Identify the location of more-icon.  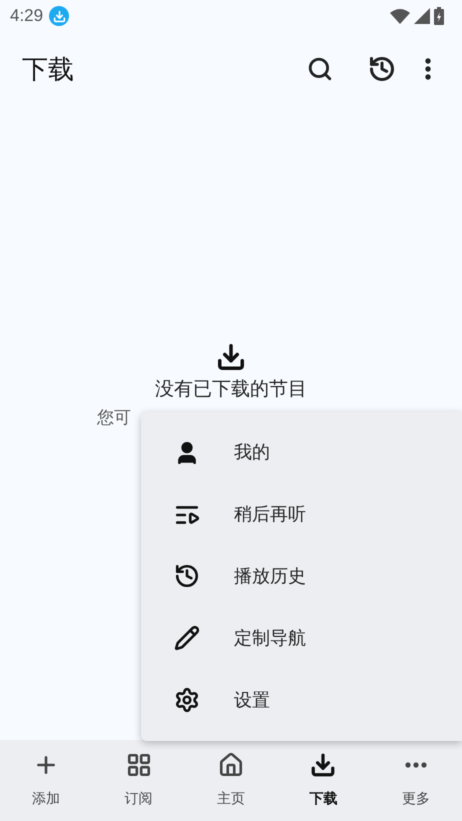
(415, 765).